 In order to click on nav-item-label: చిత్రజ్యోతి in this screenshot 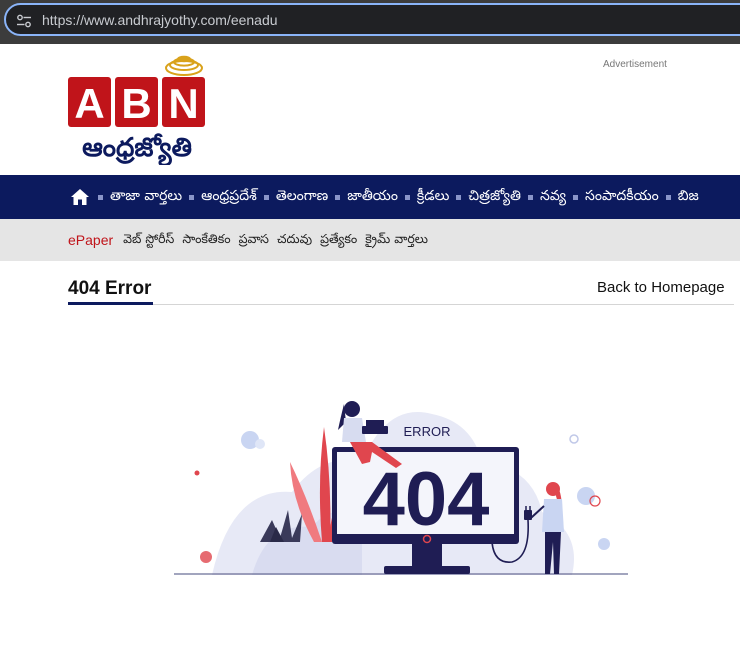, I will do `click(494, 195)`.